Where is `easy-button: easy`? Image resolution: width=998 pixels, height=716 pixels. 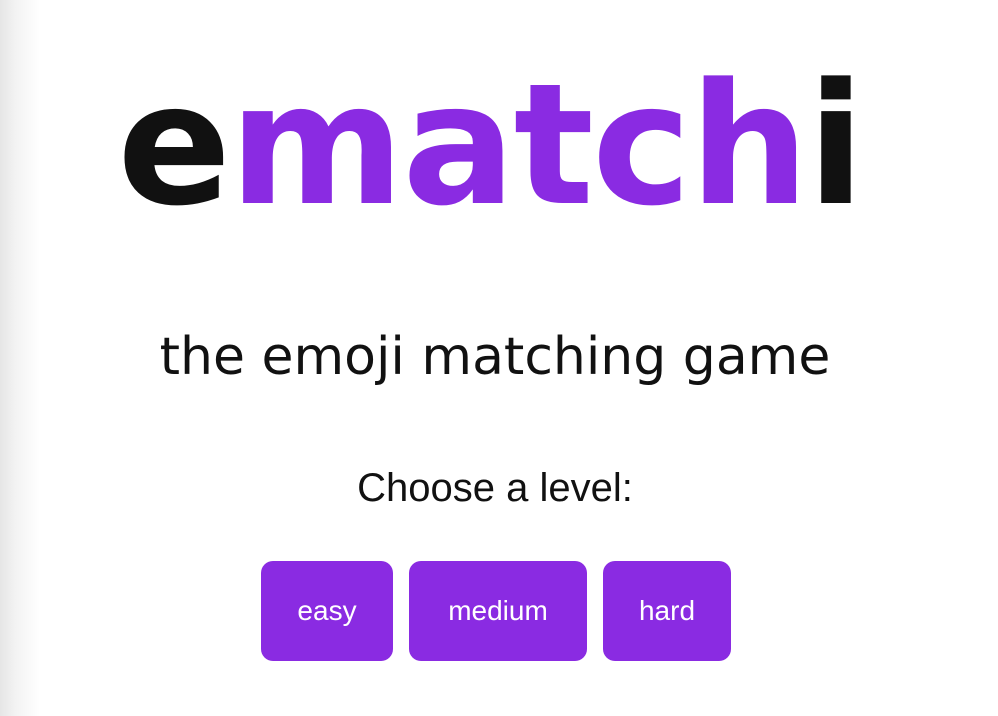 easy-button: easy is located at coordinates (327, 611).